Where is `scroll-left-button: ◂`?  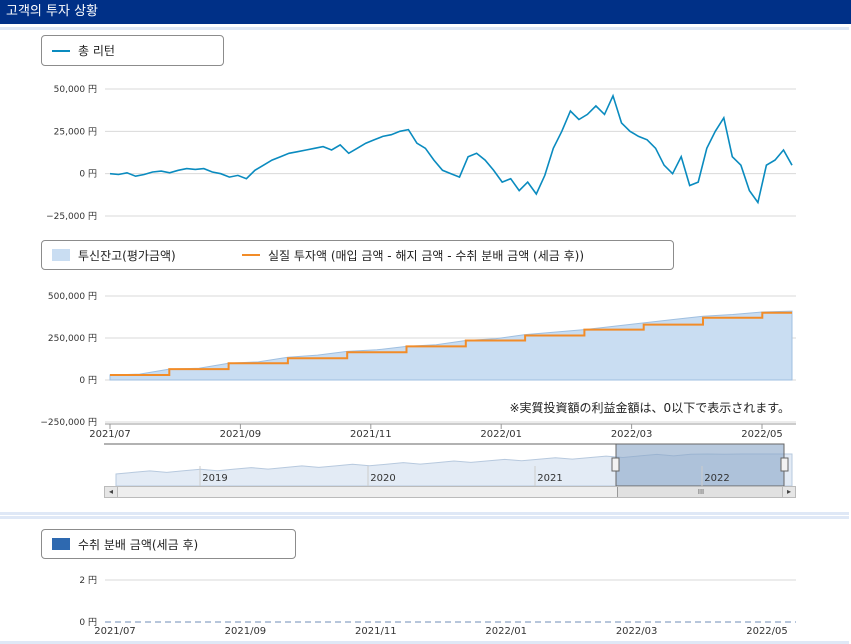
scroll-left-button: ◂ is located at coordinates (111, 492).